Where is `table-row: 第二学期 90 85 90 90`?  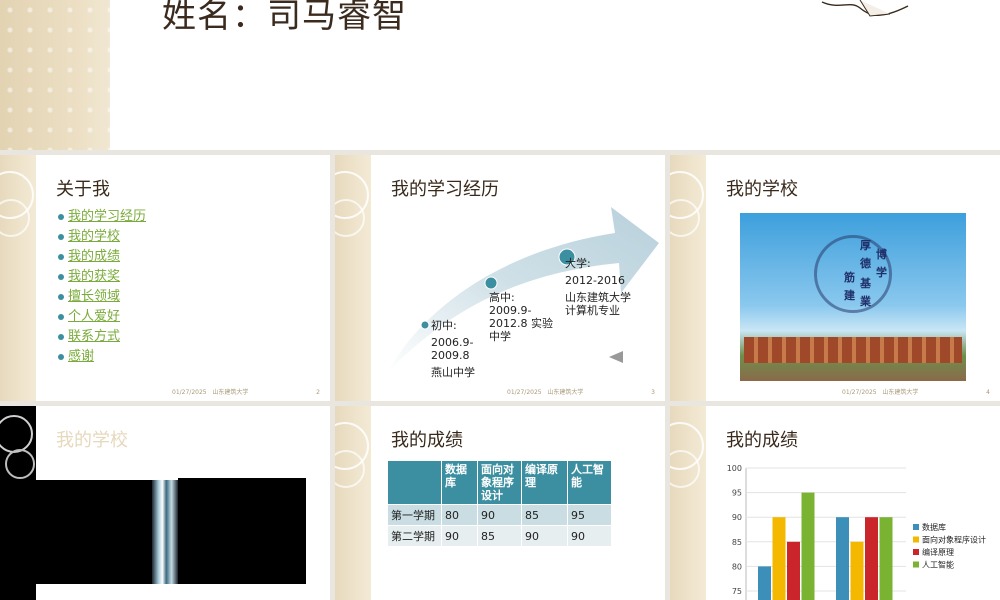 table-row: 第二学期 90 85 90 90 is located at coordinates (499, 536).